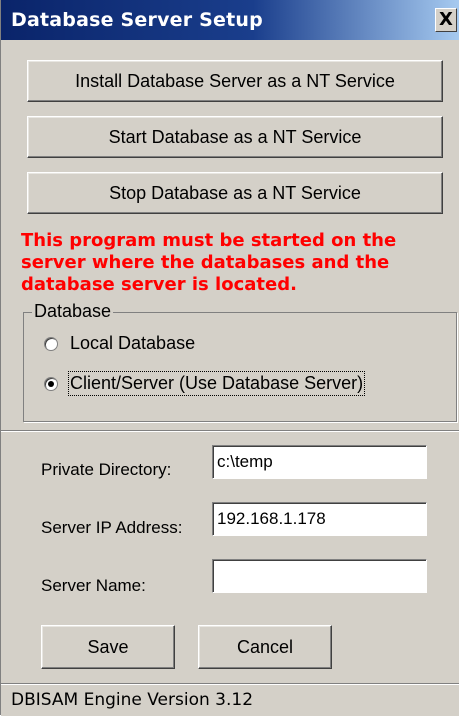  I want to click on save-button: Save, so click(108, 647).